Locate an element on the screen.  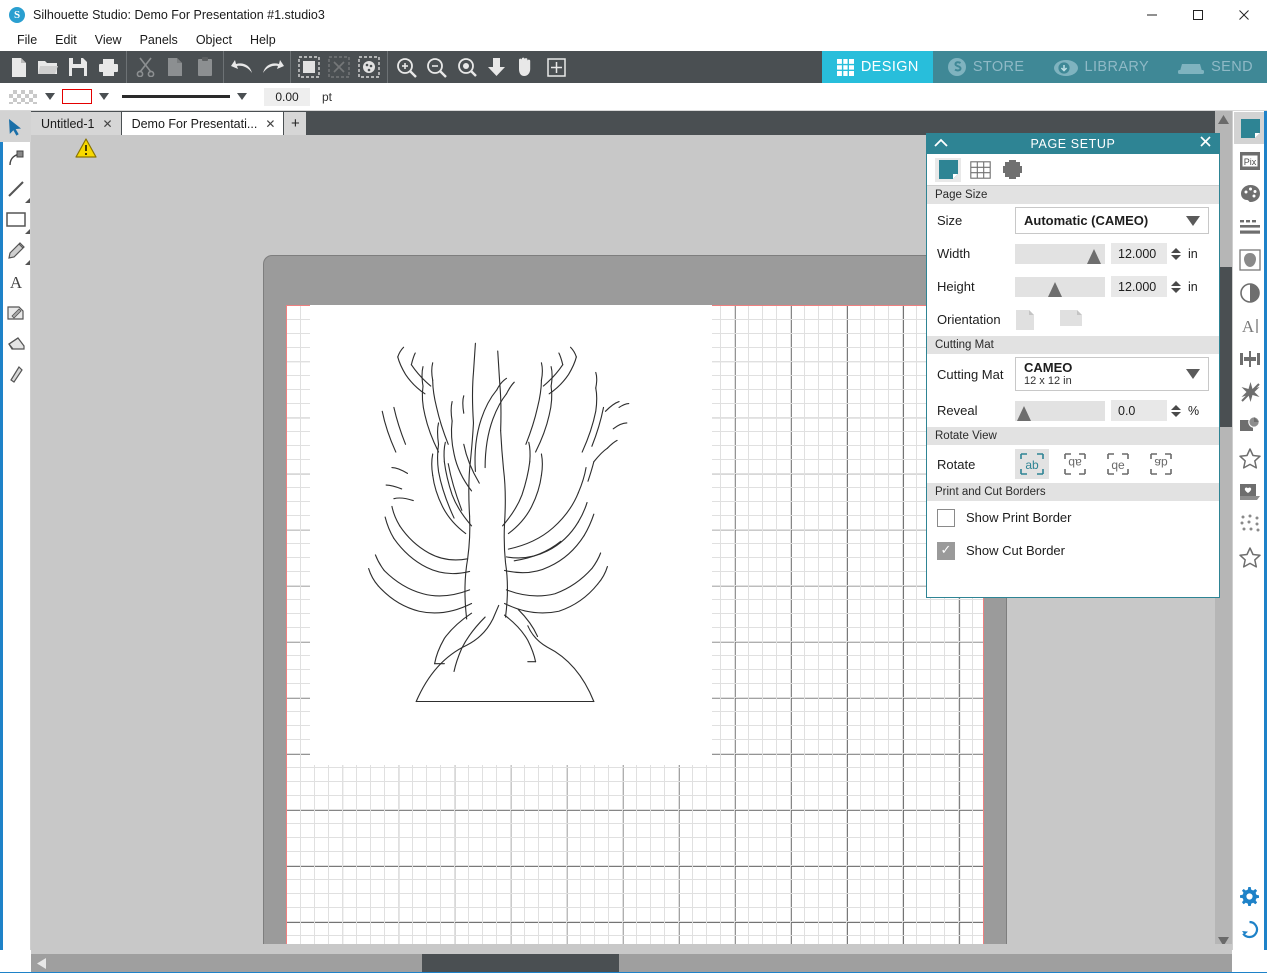
scroll-up-arrow-icon is located at coordinates (1223, 119).